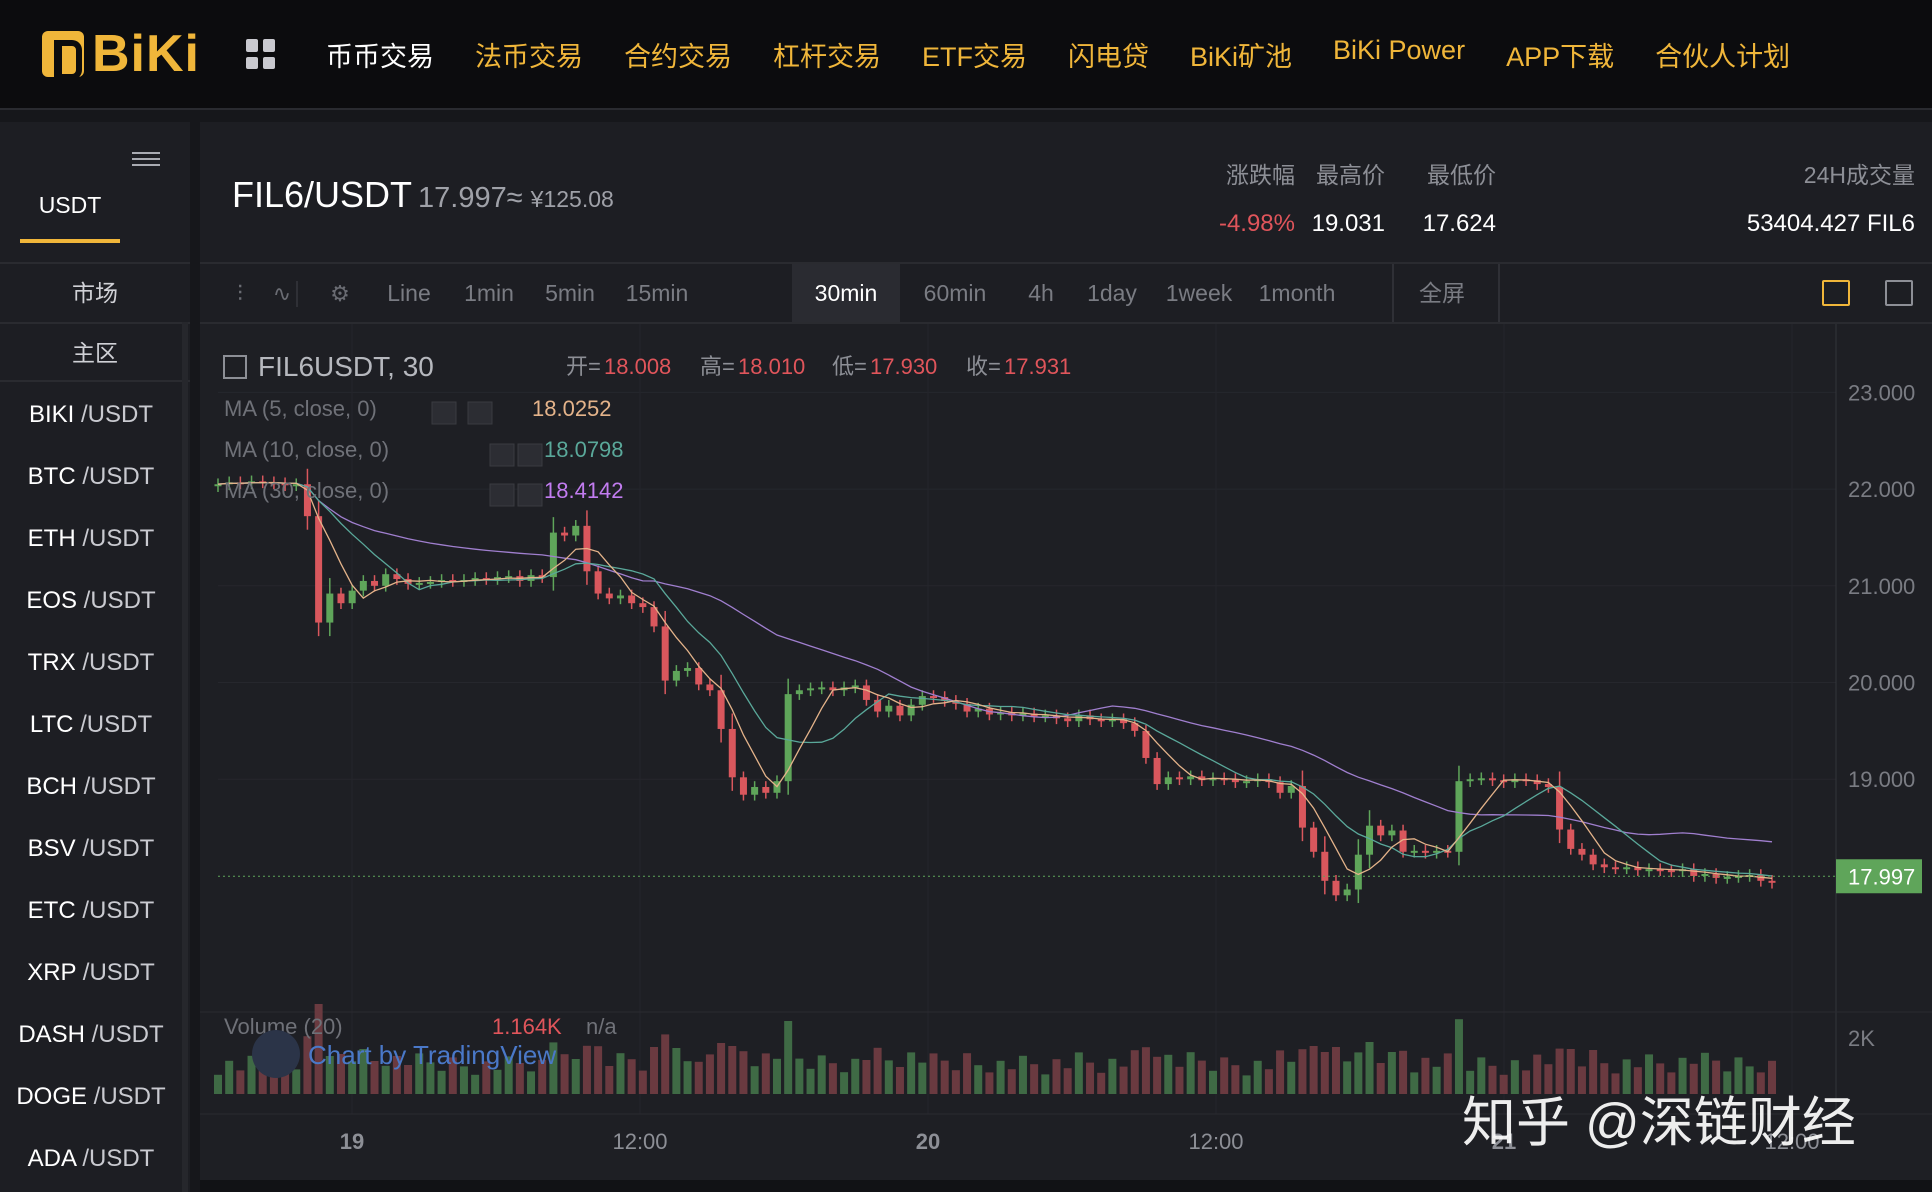 Image resolution: width=1932 pixels, height=1192 pixels. Describe the element at coordinates (91, 849) in the screenshot. I see `sidebar-pair-bsv: BSV /USDT` at that location.